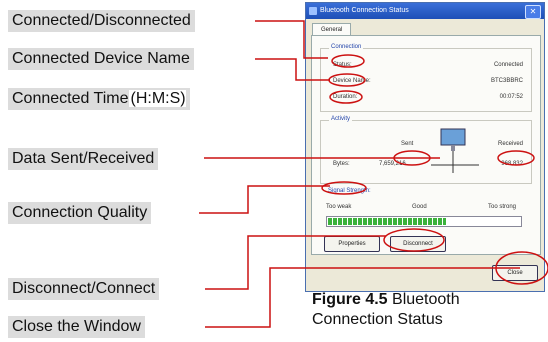 This screenshot has width=548, height=342. I want to click on leader-disconnect, so click(295, 262).